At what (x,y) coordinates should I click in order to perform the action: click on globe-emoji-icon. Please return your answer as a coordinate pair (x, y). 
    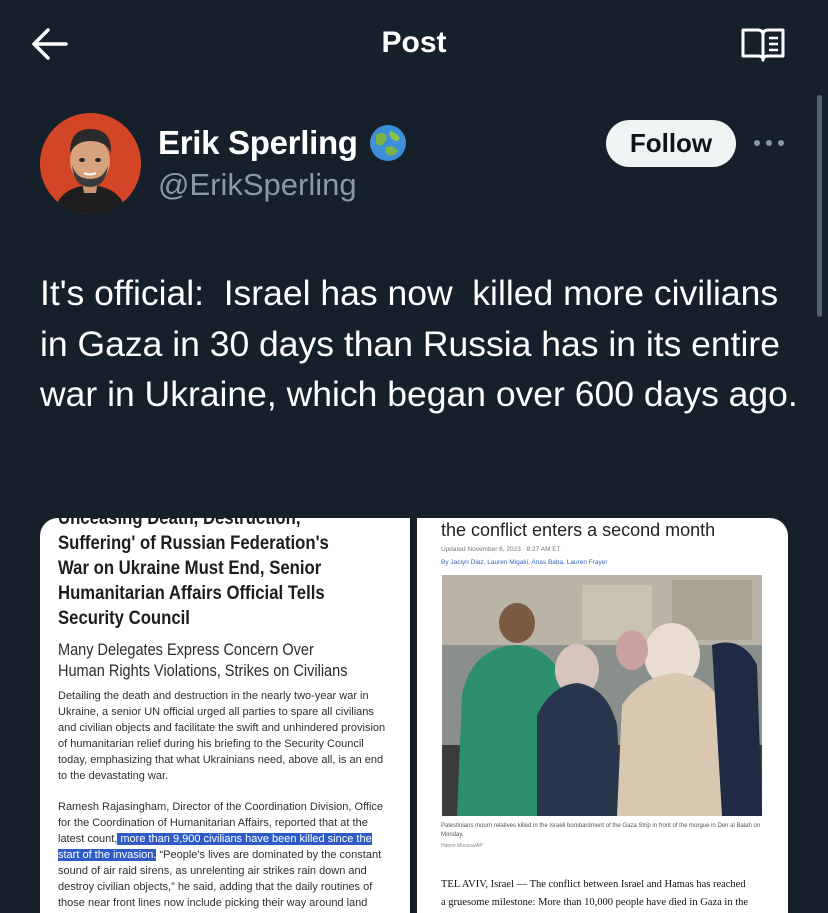
    Looking at the image, I should click on (388, 143).